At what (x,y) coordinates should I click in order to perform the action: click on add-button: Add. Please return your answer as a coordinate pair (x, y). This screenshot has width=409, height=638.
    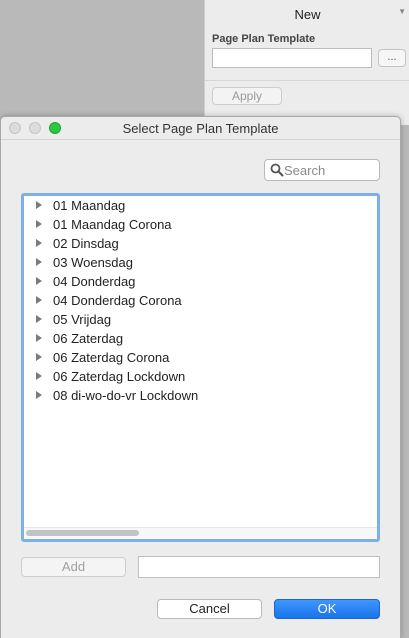
    Looking at the image, I should click on (73, 567).